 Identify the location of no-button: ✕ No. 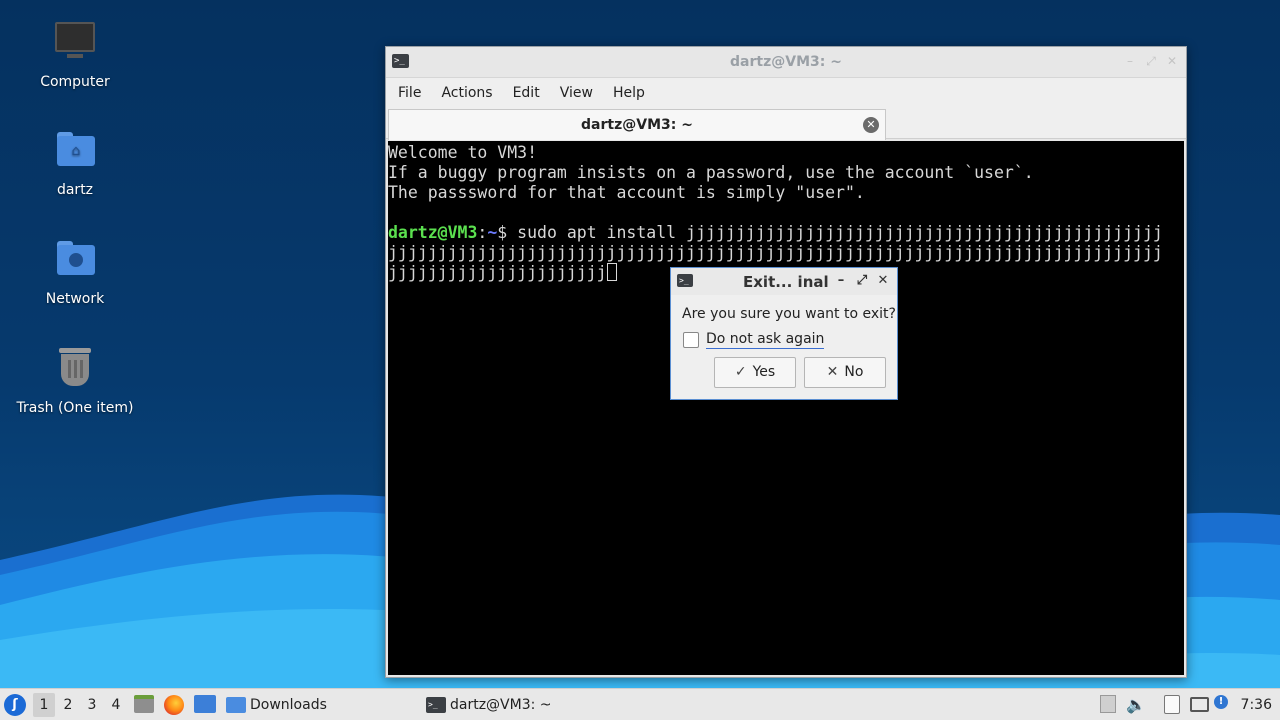
(845, 372).